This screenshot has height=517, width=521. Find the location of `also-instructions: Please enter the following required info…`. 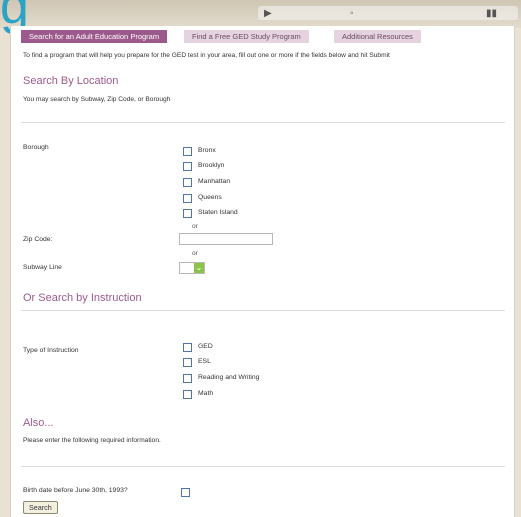

also-instructions: Please enter the following required info… is located at coordinates (92, 440).